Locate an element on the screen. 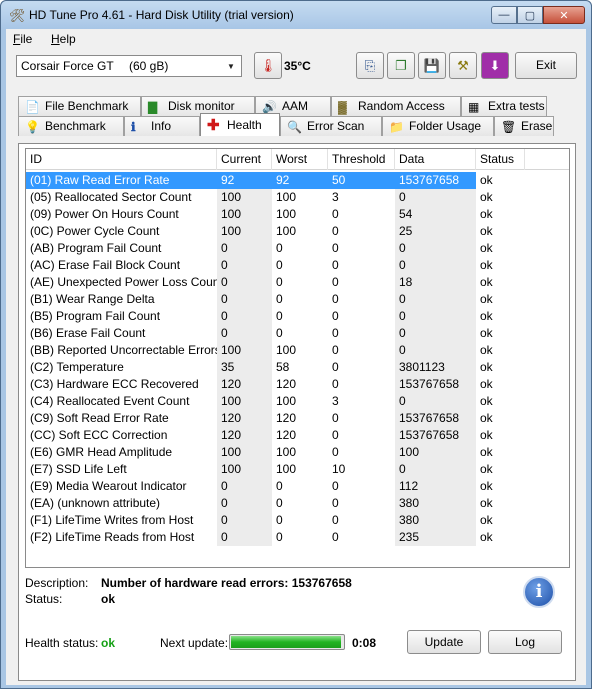 Image resolution: width=592 pixels, height=689 pixels. tab-random-access: ▓ Random Access is located at coordinates (396, 106).